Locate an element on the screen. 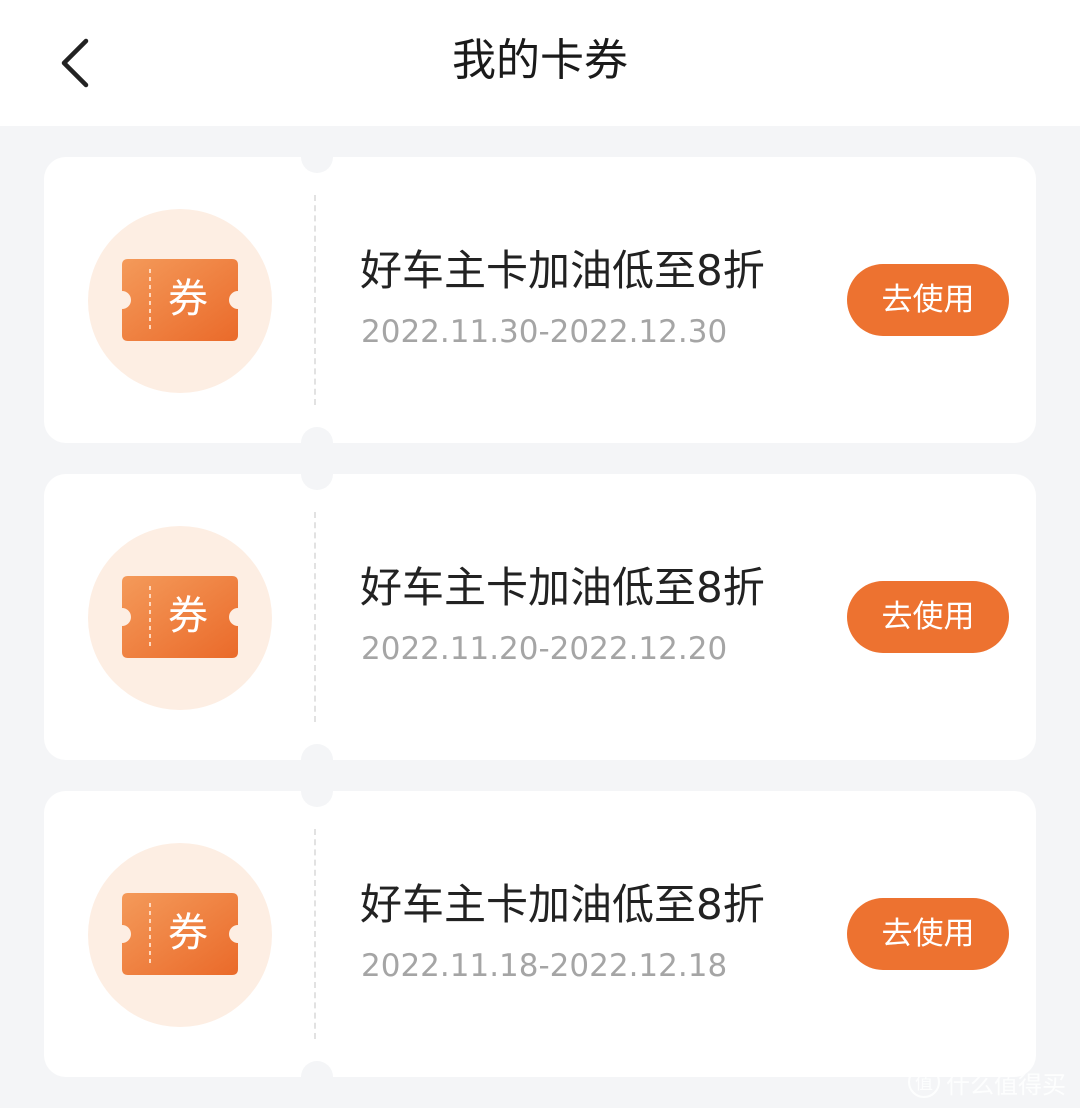 Image resolution: width=1080 pixels, height=1108 pixels. top-bar: 我的卡券 is located at coordinates (540, 63).